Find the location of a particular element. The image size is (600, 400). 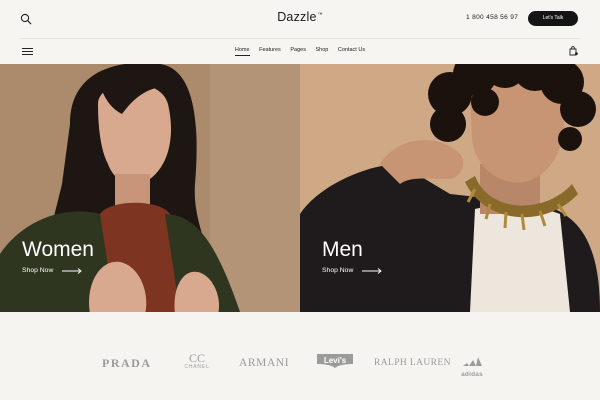

lets-talk-button: Let's Talk is located at coordinates (553, 18).